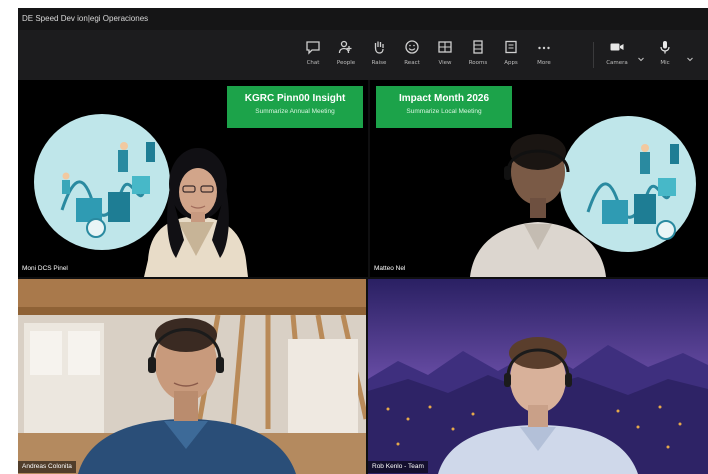 The height and width of the screenshot is (474, 708). I want to click on chat-icon, so click(313, 47).